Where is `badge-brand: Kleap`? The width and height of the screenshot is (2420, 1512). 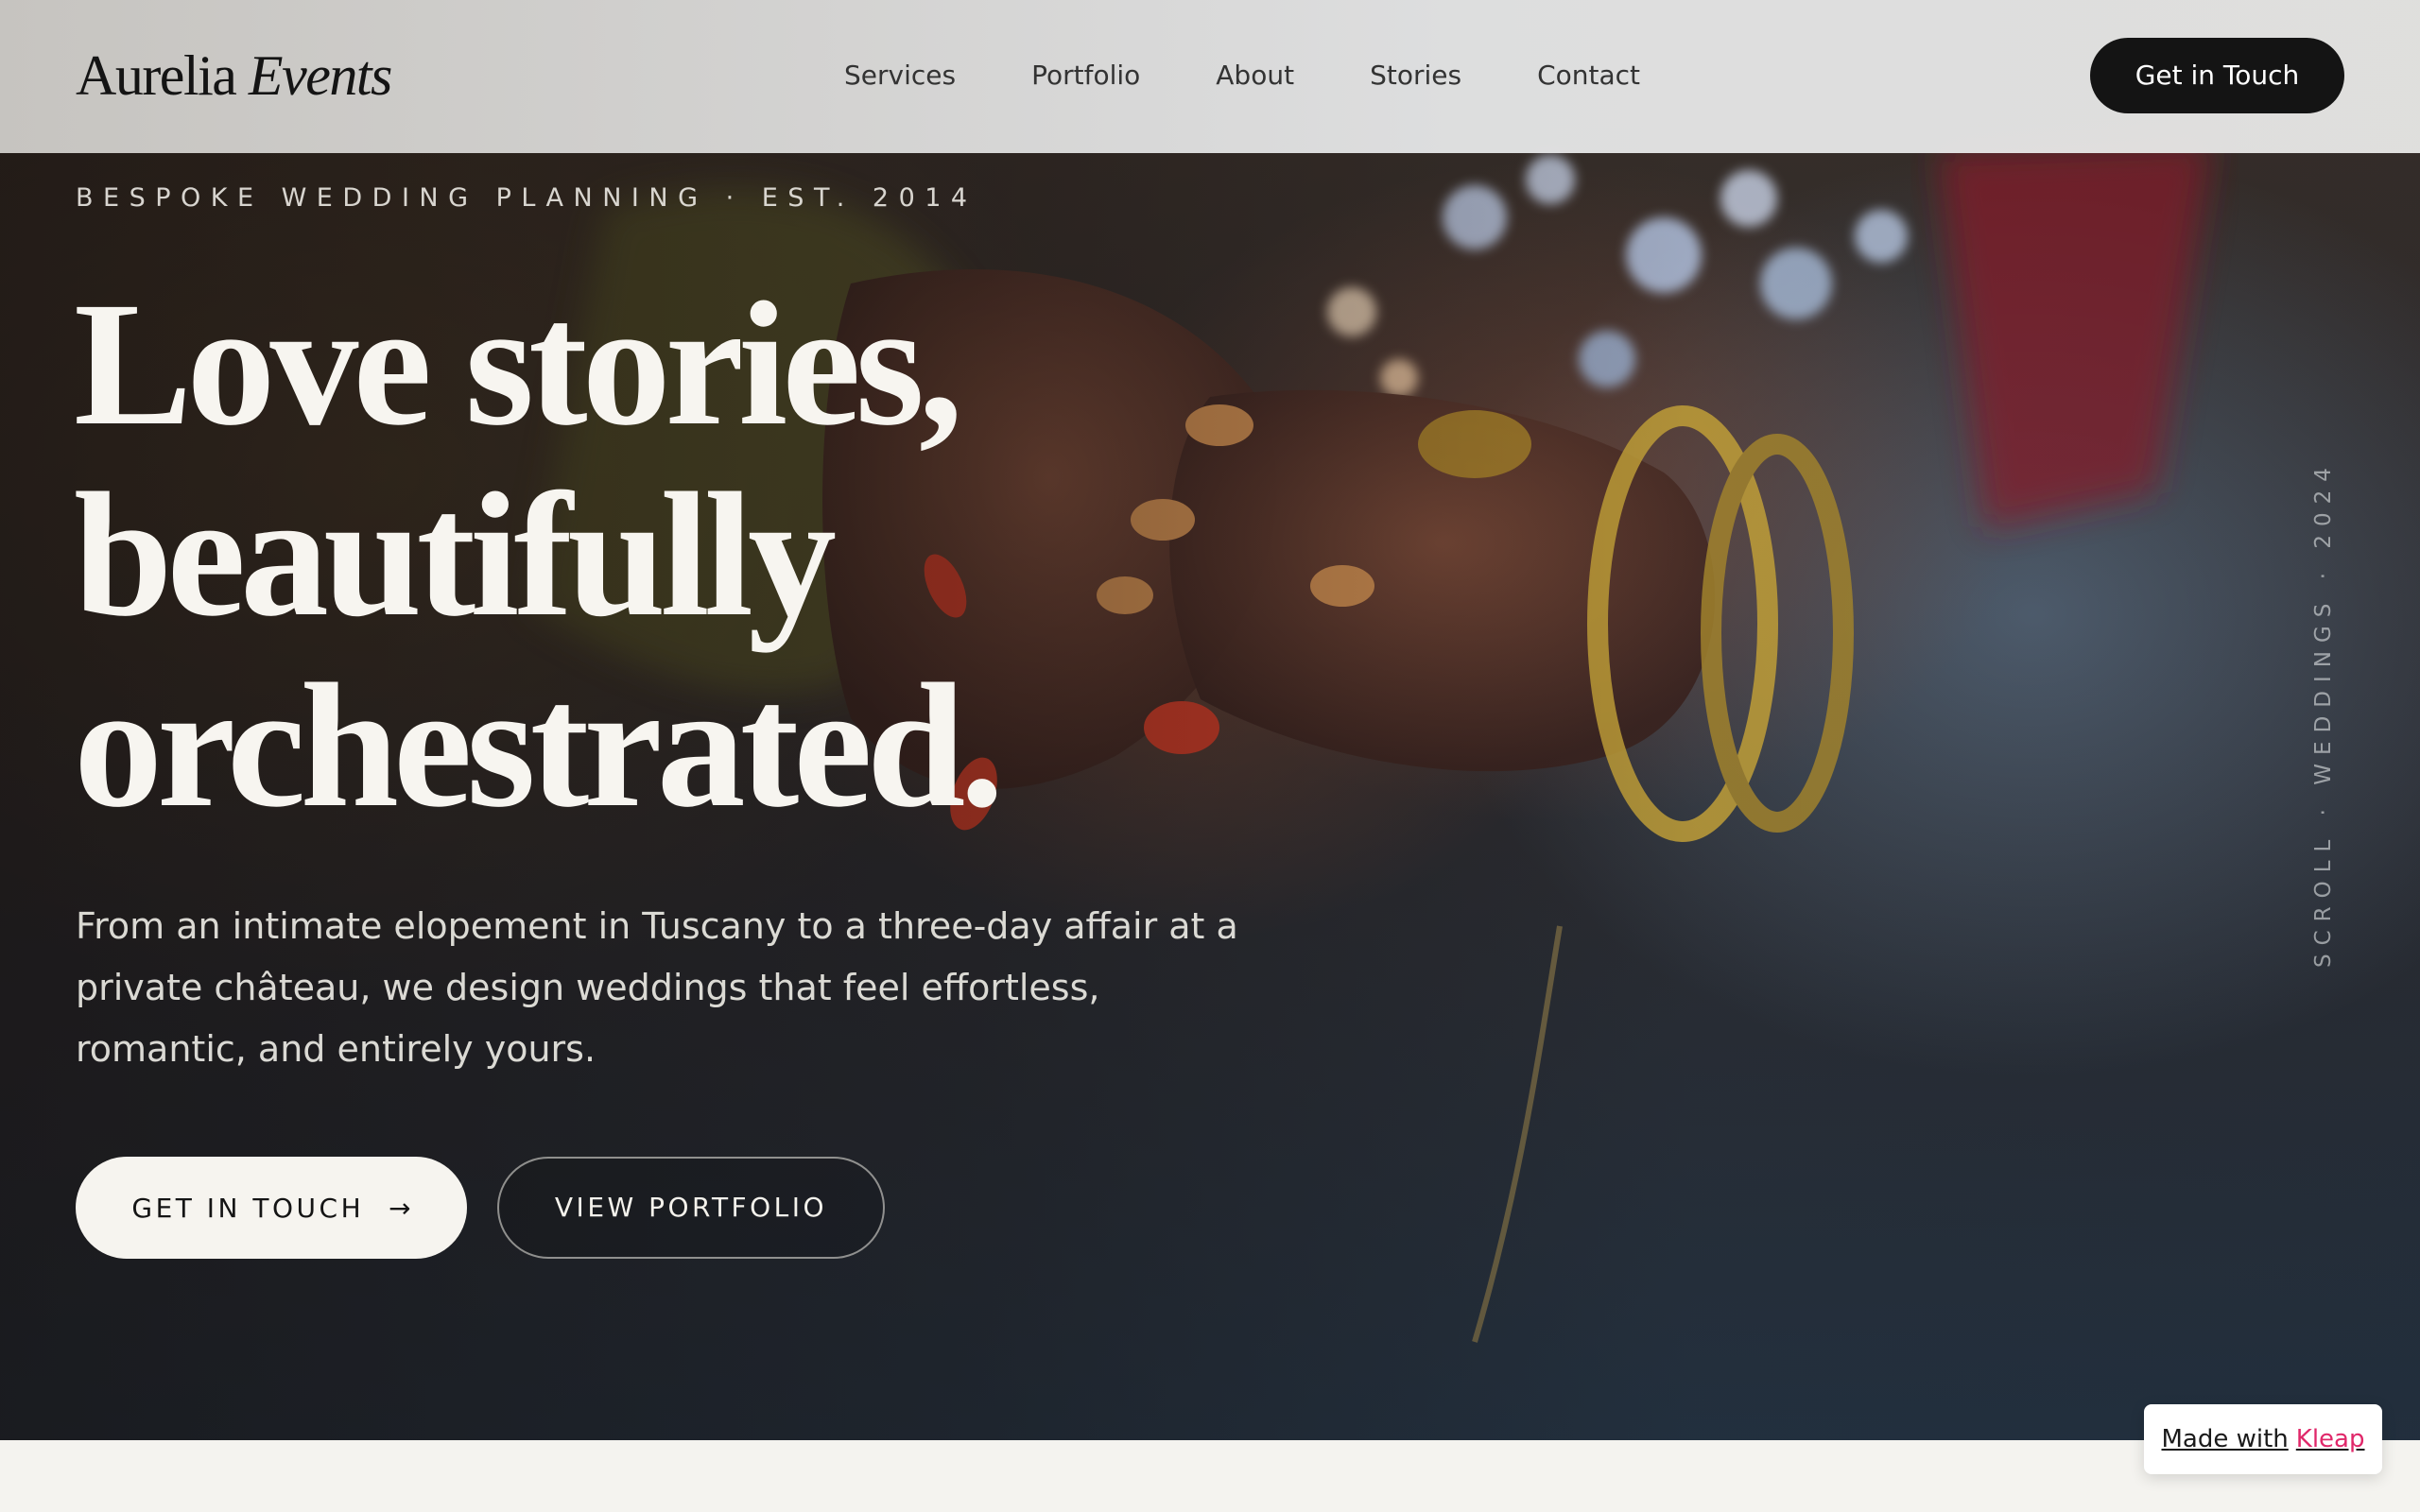
badge-brand: Kleap is located at coordinates (2330, 1439).